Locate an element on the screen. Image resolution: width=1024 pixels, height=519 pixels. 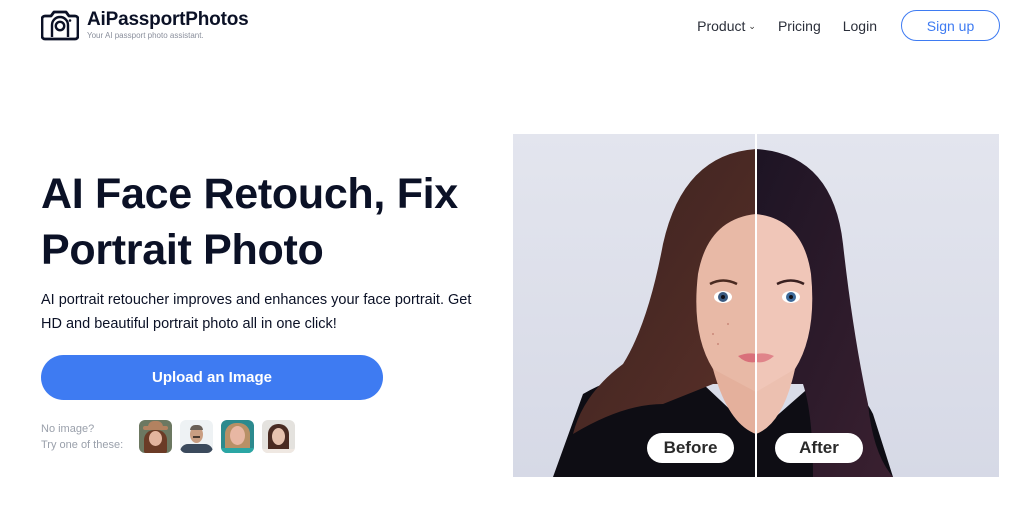
logo-subtitle: Your AI passport photo assistant. is located at coordinates (145, 35).